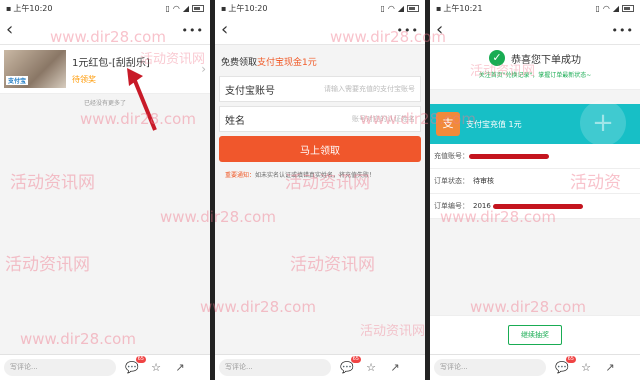 This screenshot has height=380, width=640. Describe the element at coordinates (287, 63) in the screenshot. I see `promo-highlight: 支付宝现金1元` at that location.